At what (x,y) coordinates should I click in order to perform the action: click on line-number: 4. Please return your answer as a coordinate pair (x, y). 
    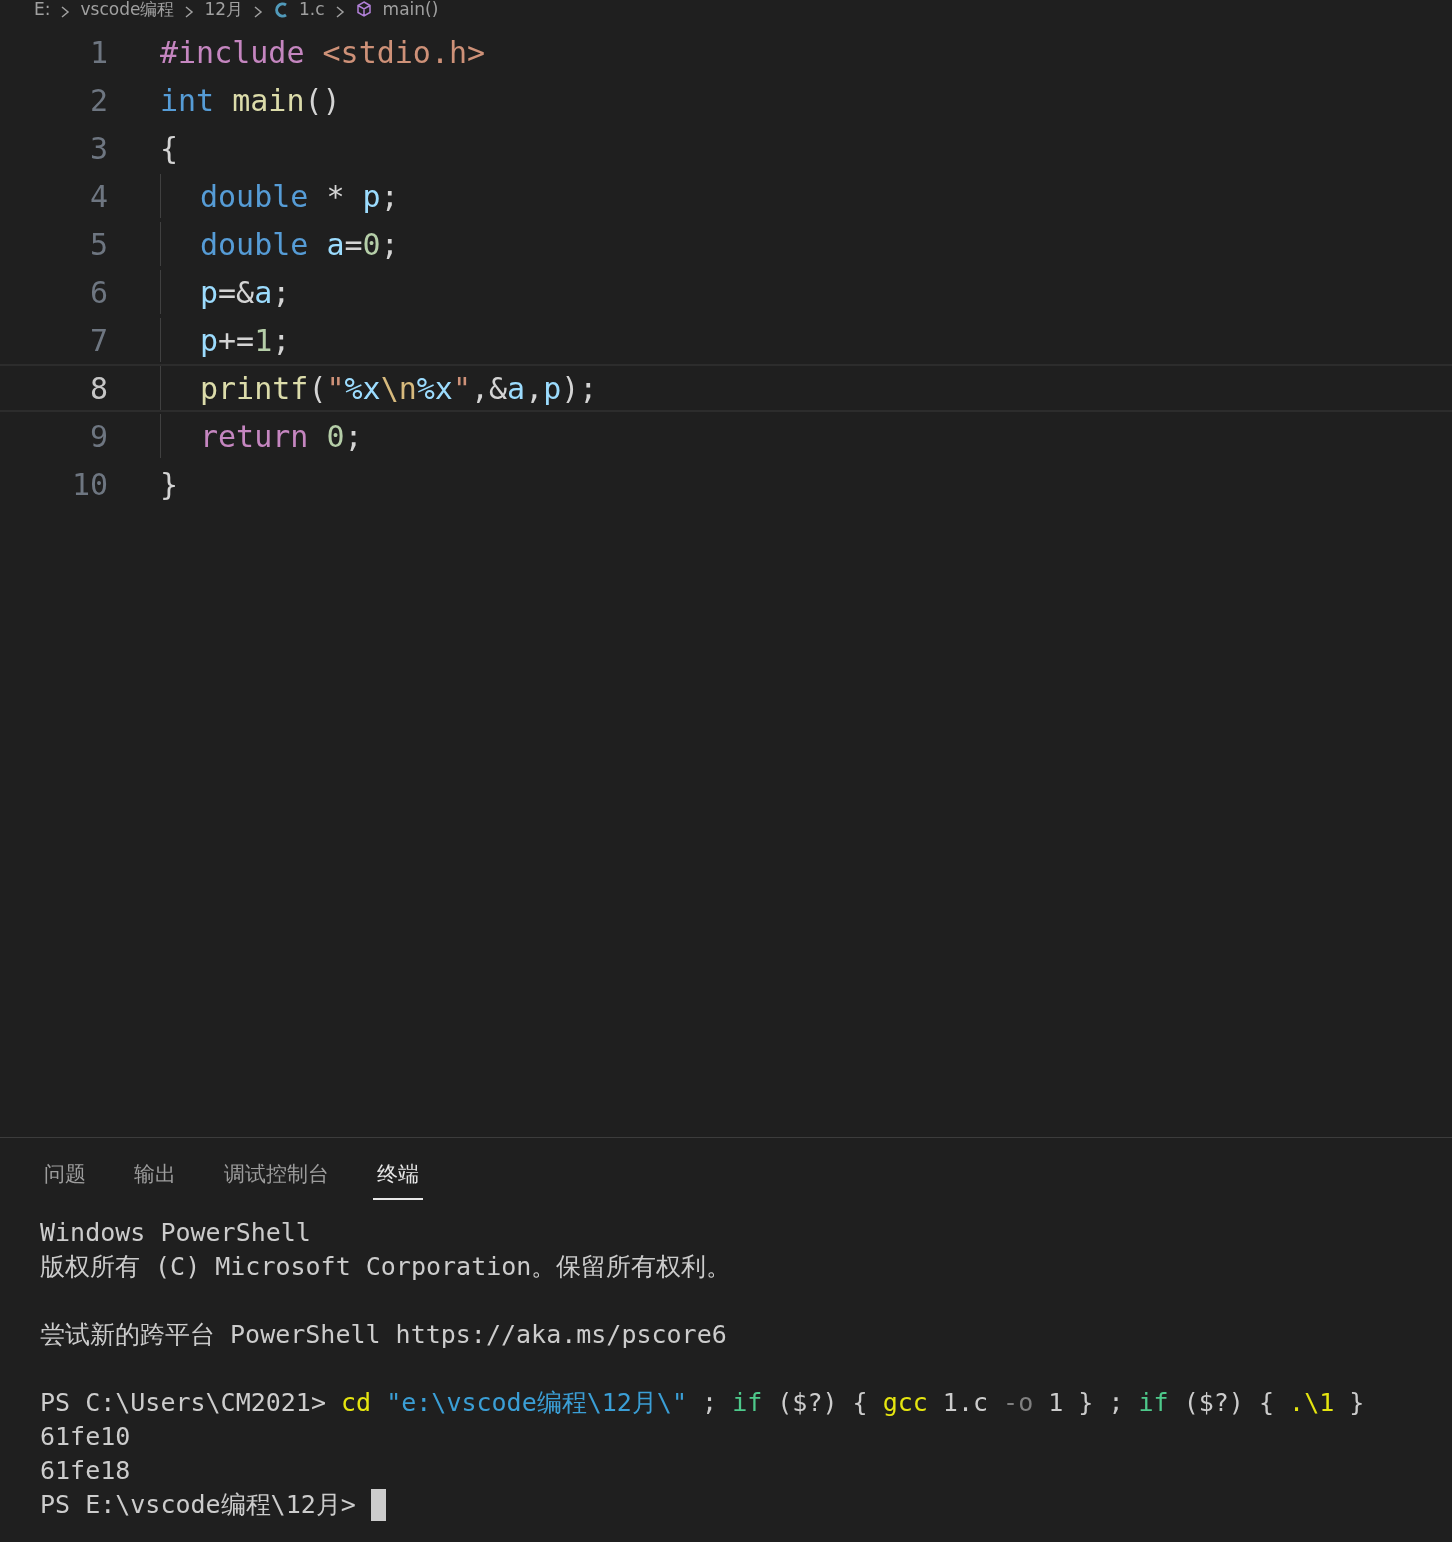
    Looking at the image, I should click on (98, 196).